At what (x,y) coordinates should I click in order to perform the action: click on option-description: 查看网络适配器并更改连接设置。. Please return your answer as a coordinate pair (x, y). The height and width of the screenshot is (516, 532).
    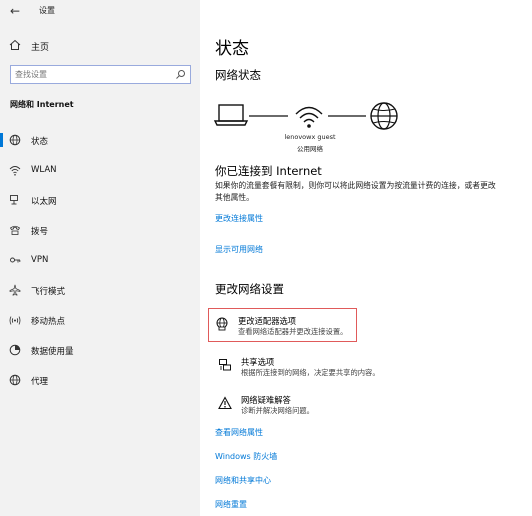
    Looking at the image, I should click on (293, 331).